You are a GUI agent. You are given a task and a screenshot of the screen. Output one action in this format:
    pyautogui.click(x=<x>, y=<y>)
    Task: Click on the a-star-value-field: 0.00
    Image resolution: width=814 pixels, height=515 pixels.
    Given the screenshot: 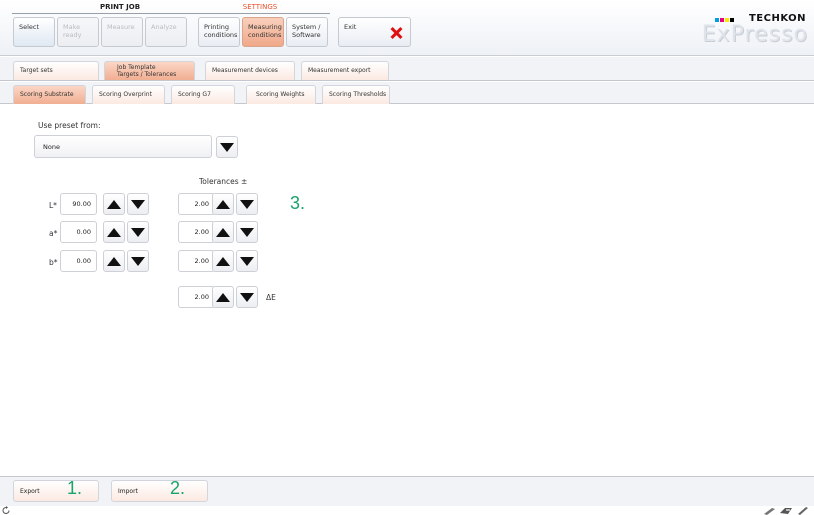 What is the action you would take?
    pyautogui.click(x=78, y=232)
    